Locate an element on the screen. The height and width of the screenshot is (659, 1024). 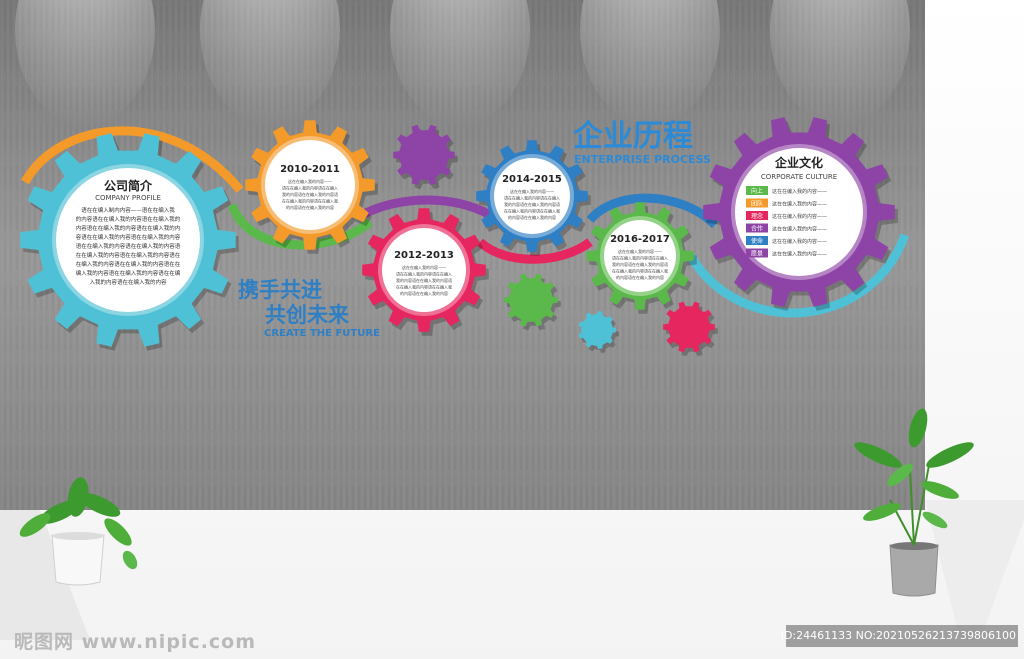
slogan-line2: 共创未来 is located at coordinates (307, 315).